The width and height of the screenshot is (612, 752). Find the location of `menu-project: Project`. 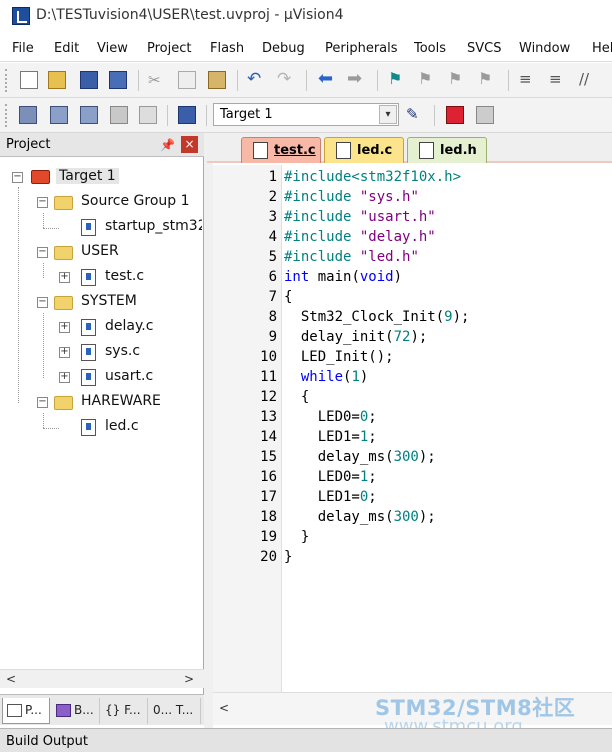

menu-project: Project is located at coordinates (169, 48).